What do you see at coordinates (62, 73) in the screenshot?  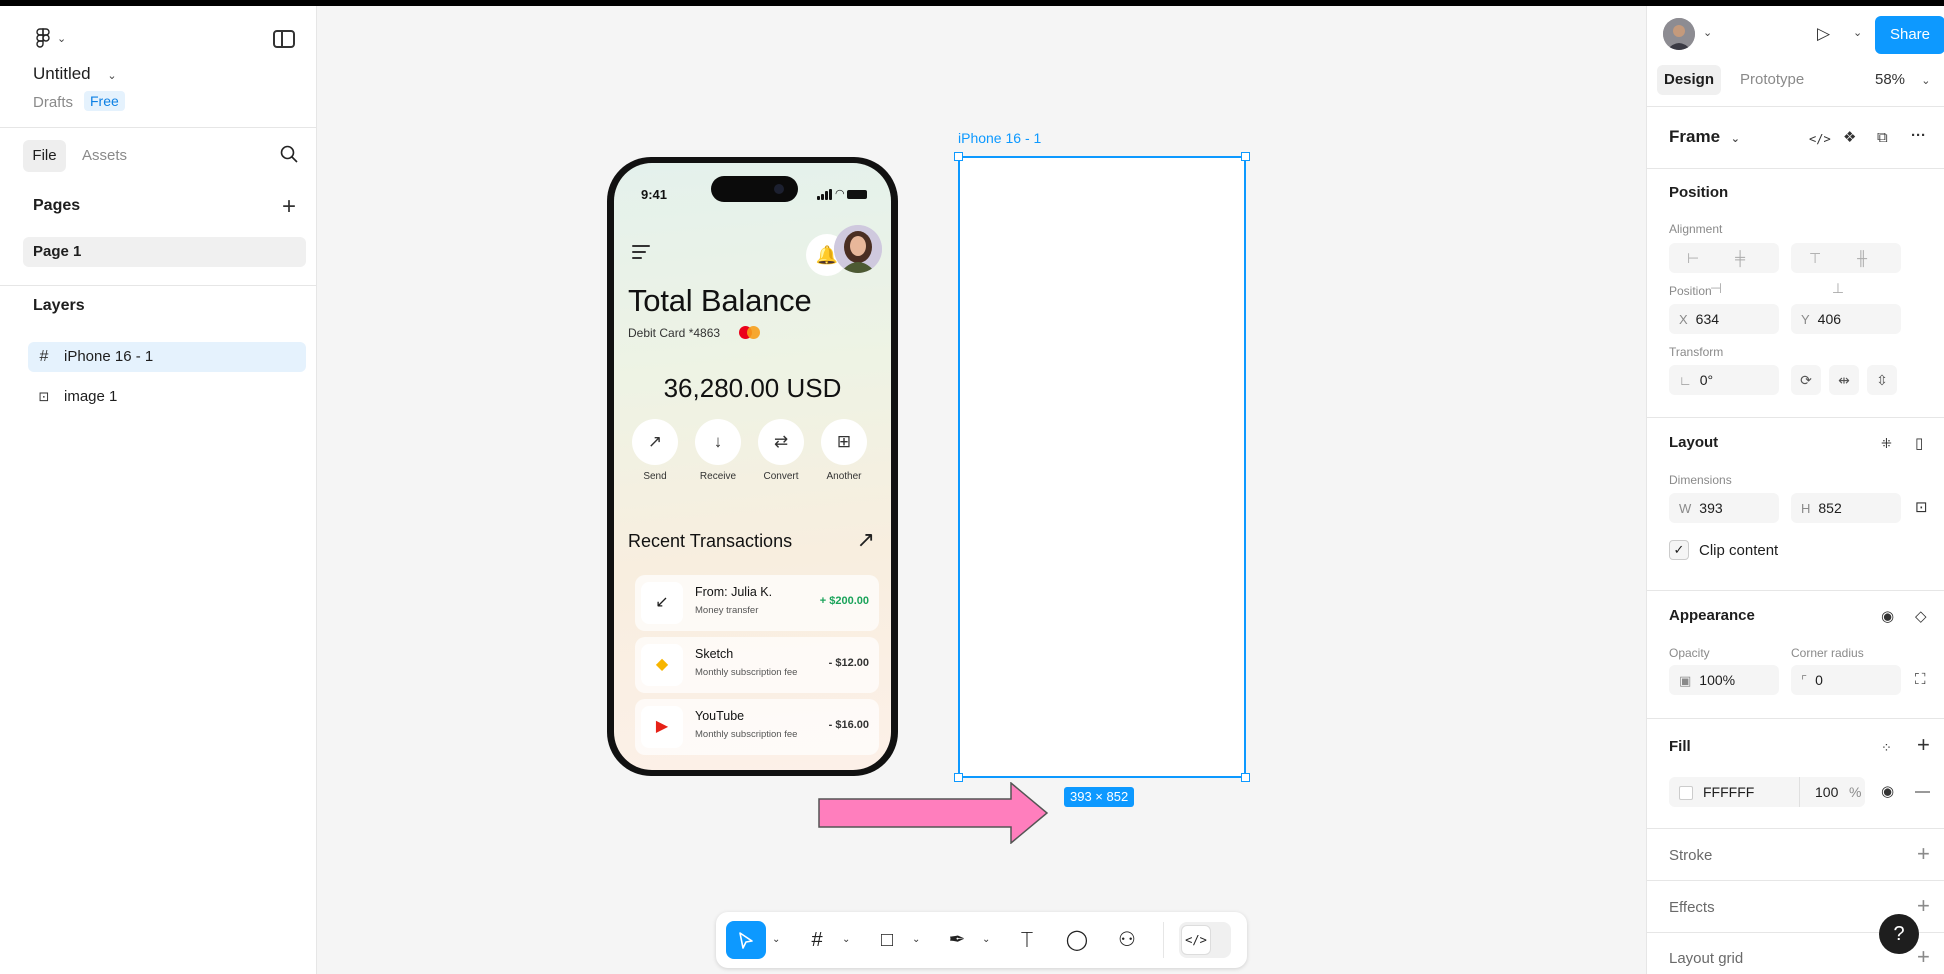 I see `file-name-label: Untitled` at bounding box center [62, 73].